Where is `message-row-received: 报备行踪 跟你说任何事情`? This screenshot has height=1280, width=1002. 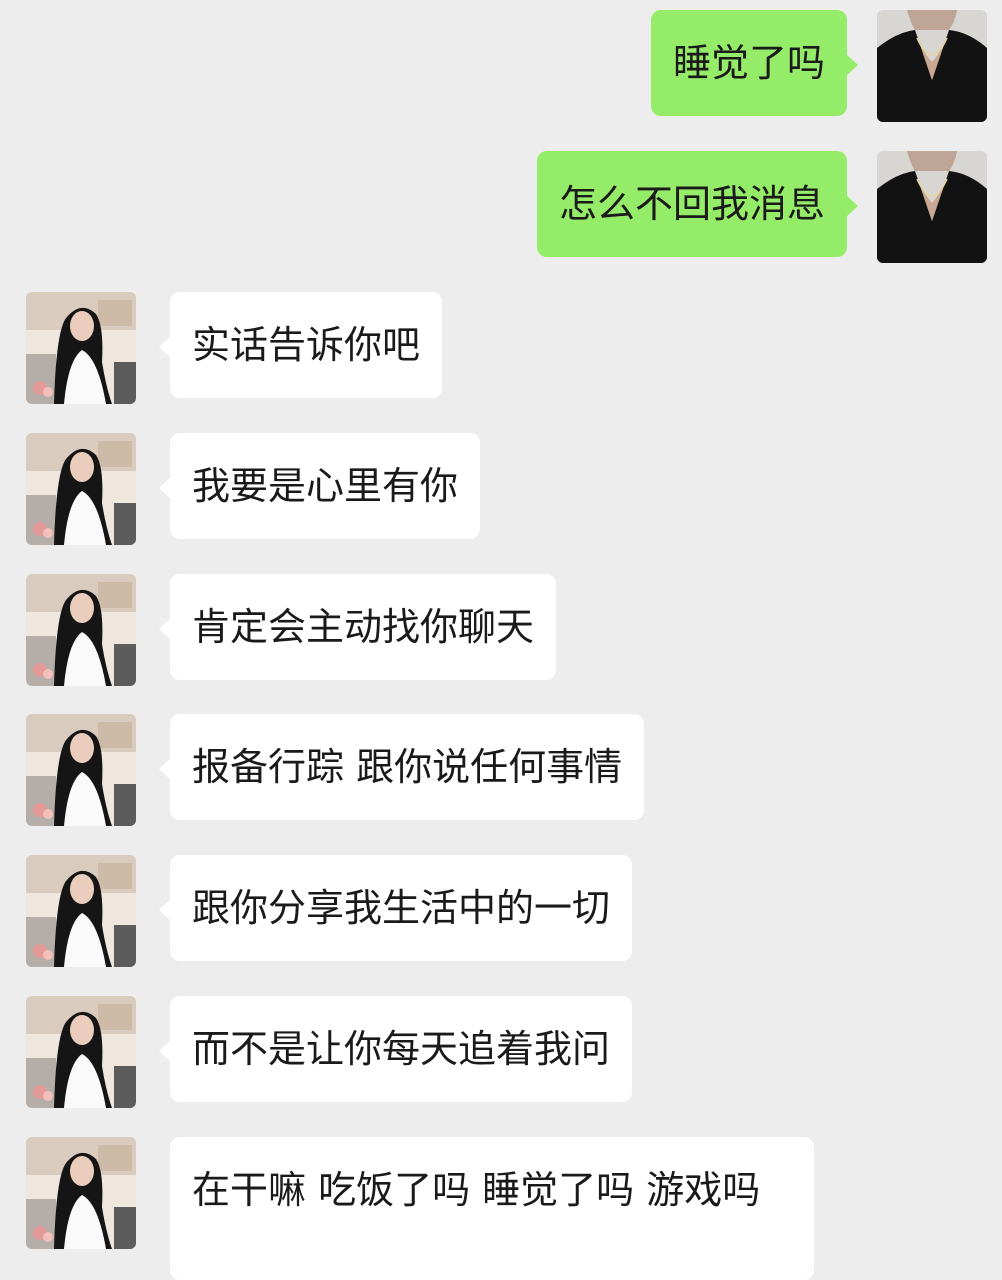
message-row-received: 报备行踪 跟你说任何事情 is located at coordinates (501, 770).